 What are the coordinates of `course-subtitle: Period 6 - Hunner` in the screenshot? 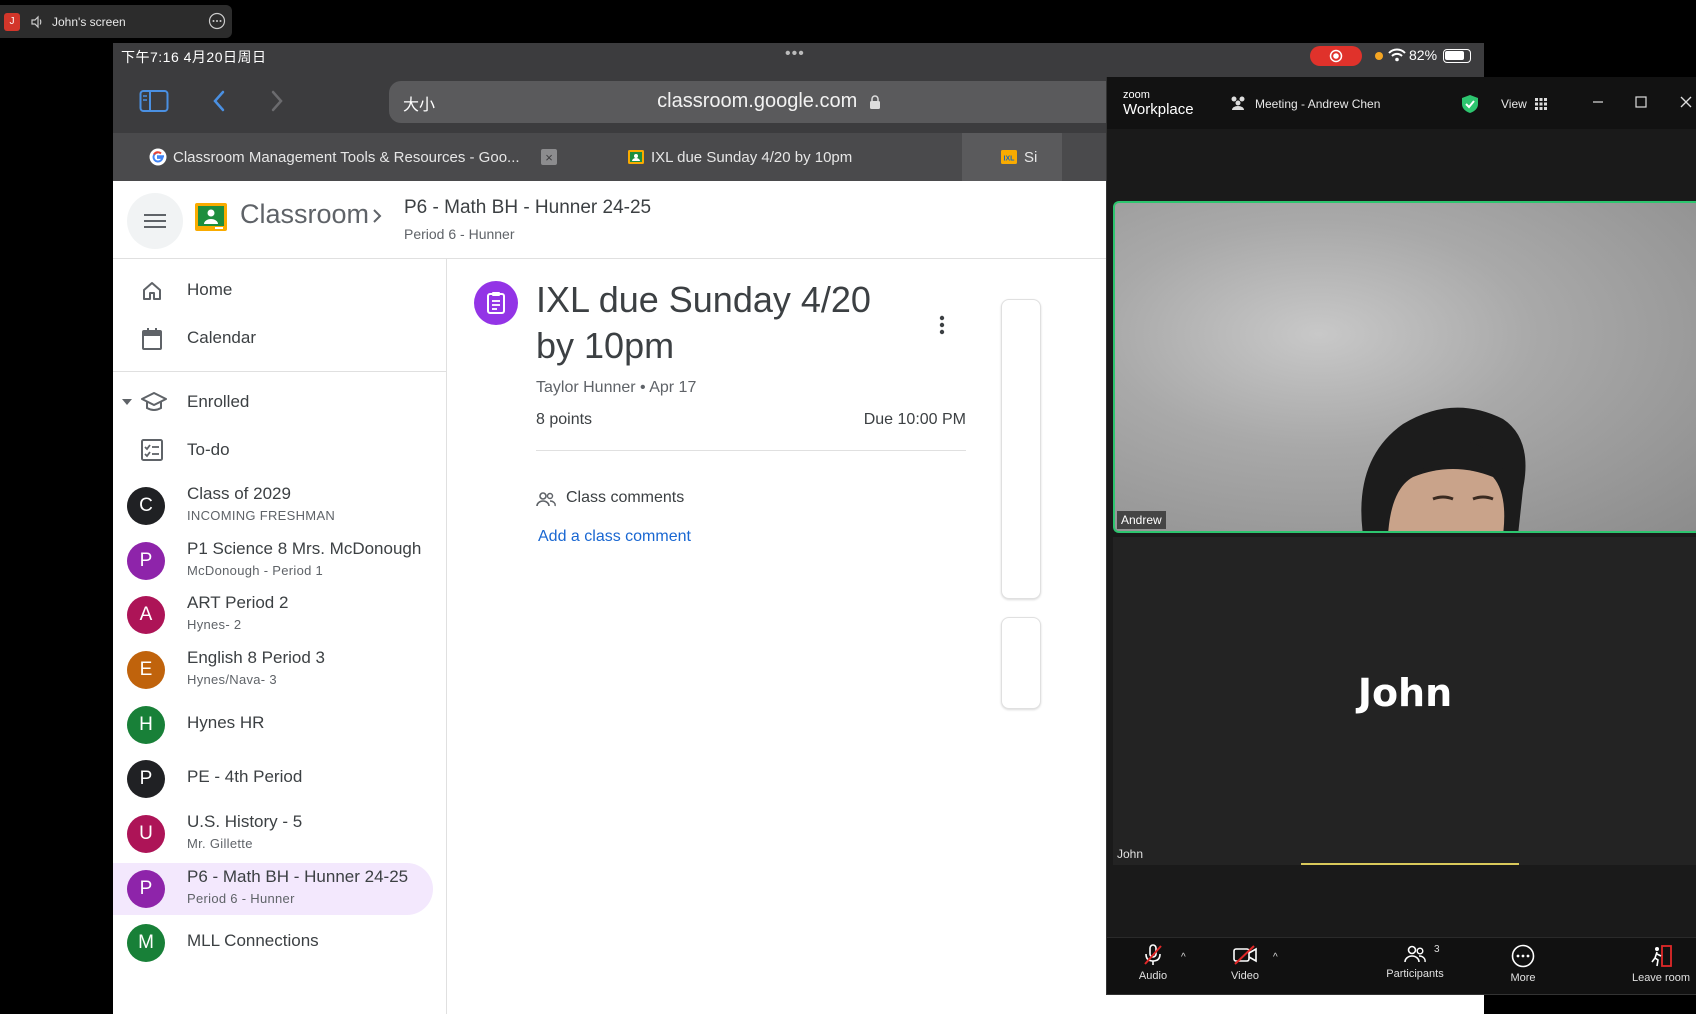 It's located at (241, 898).